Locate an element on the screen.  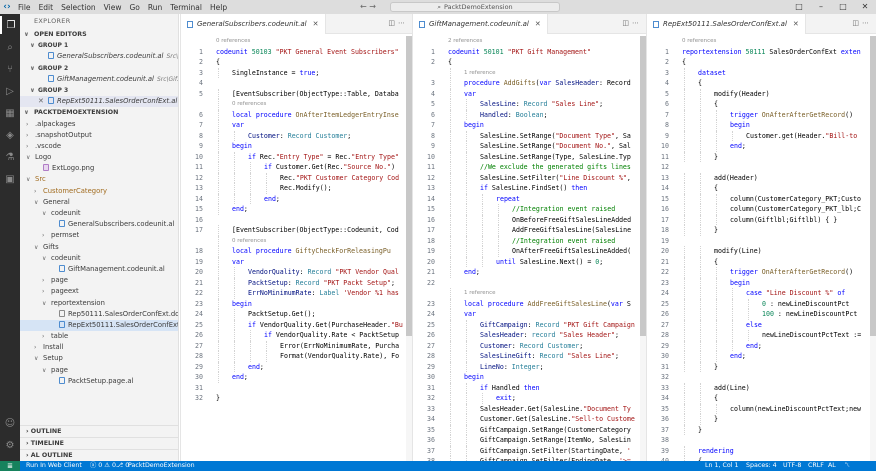
extensions-icon: ▦ is located at coordinates (10, 113).